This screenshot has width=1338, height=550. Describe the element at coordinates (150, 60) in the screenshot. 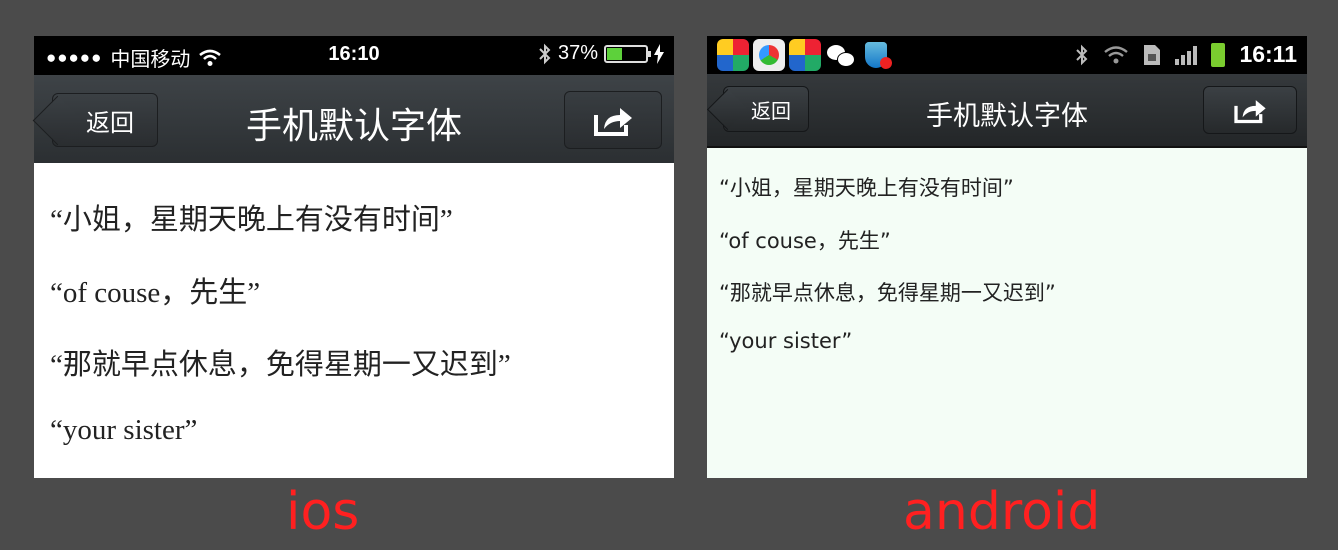

I see `carrier-label: 中国移动` at that location.